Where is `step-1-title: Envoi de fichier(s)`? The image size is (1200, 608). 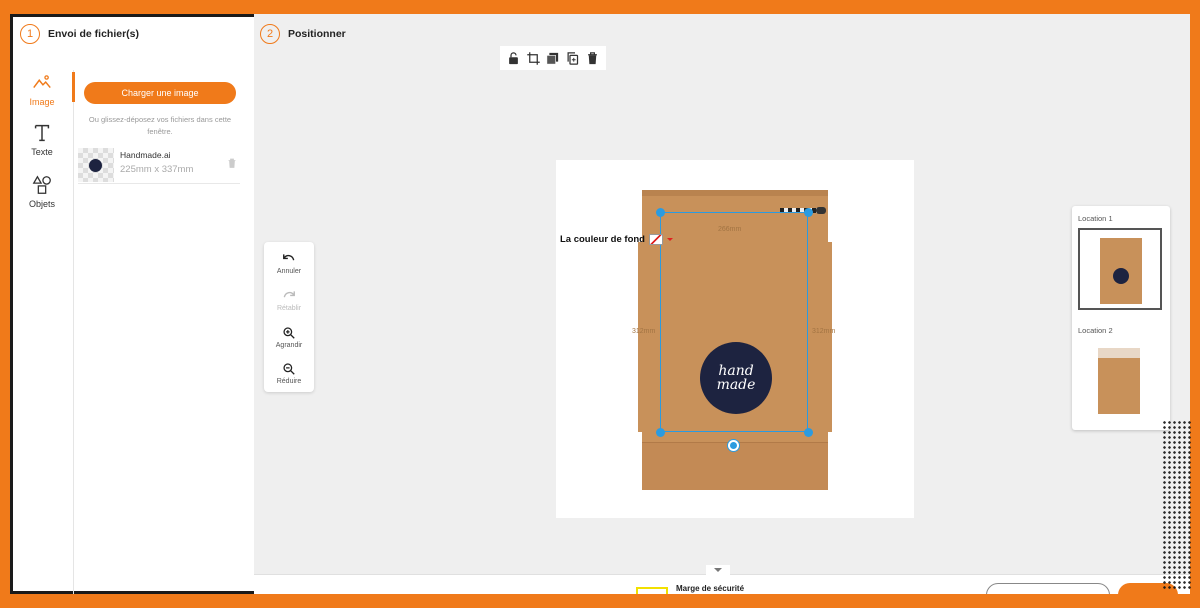 step-1-title: Envoi de fichier(s) is located at coordinates (94, 34).